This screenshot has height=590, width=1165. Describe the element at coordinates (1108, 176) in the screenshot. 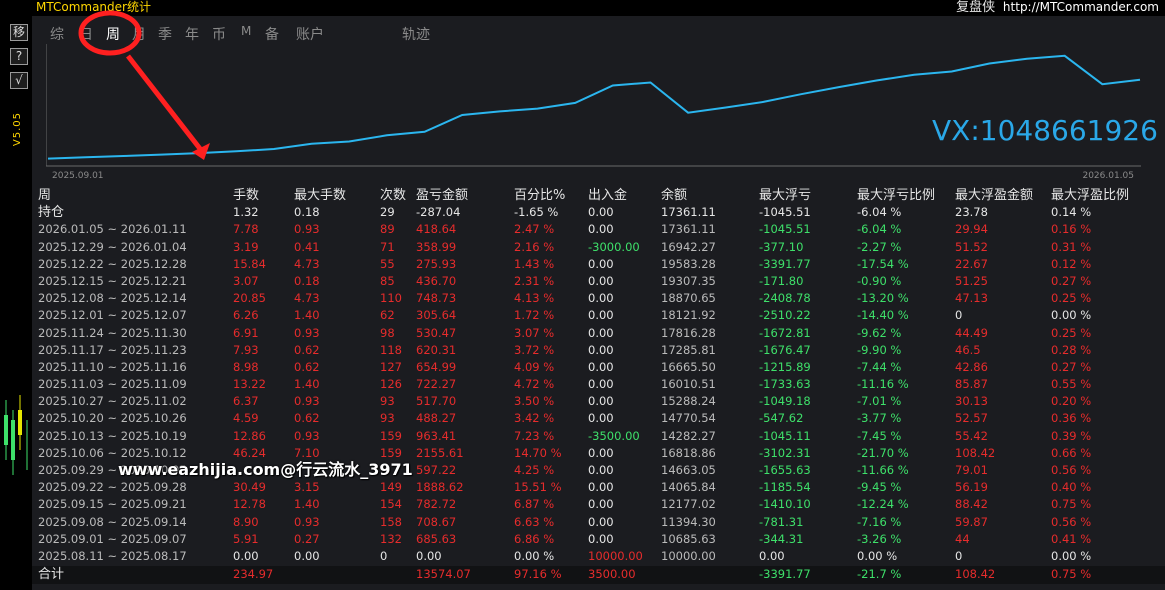

I see `chart-x-end-label: 2026.01.05` at that location.